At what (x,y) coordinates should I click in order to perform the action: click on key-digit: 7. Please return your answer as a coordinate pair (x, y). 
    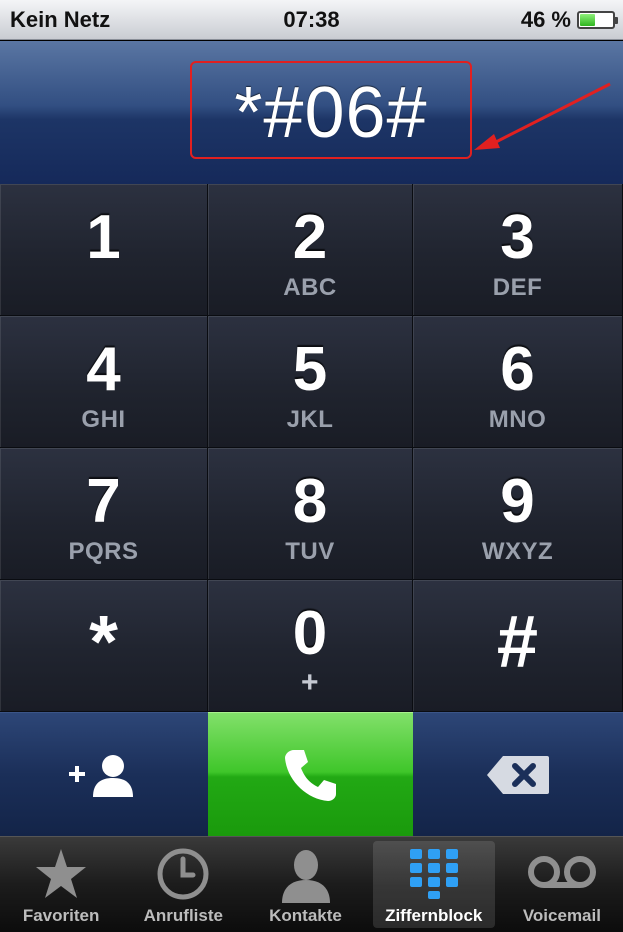
    Looking at the image, I should click on (103, 501).